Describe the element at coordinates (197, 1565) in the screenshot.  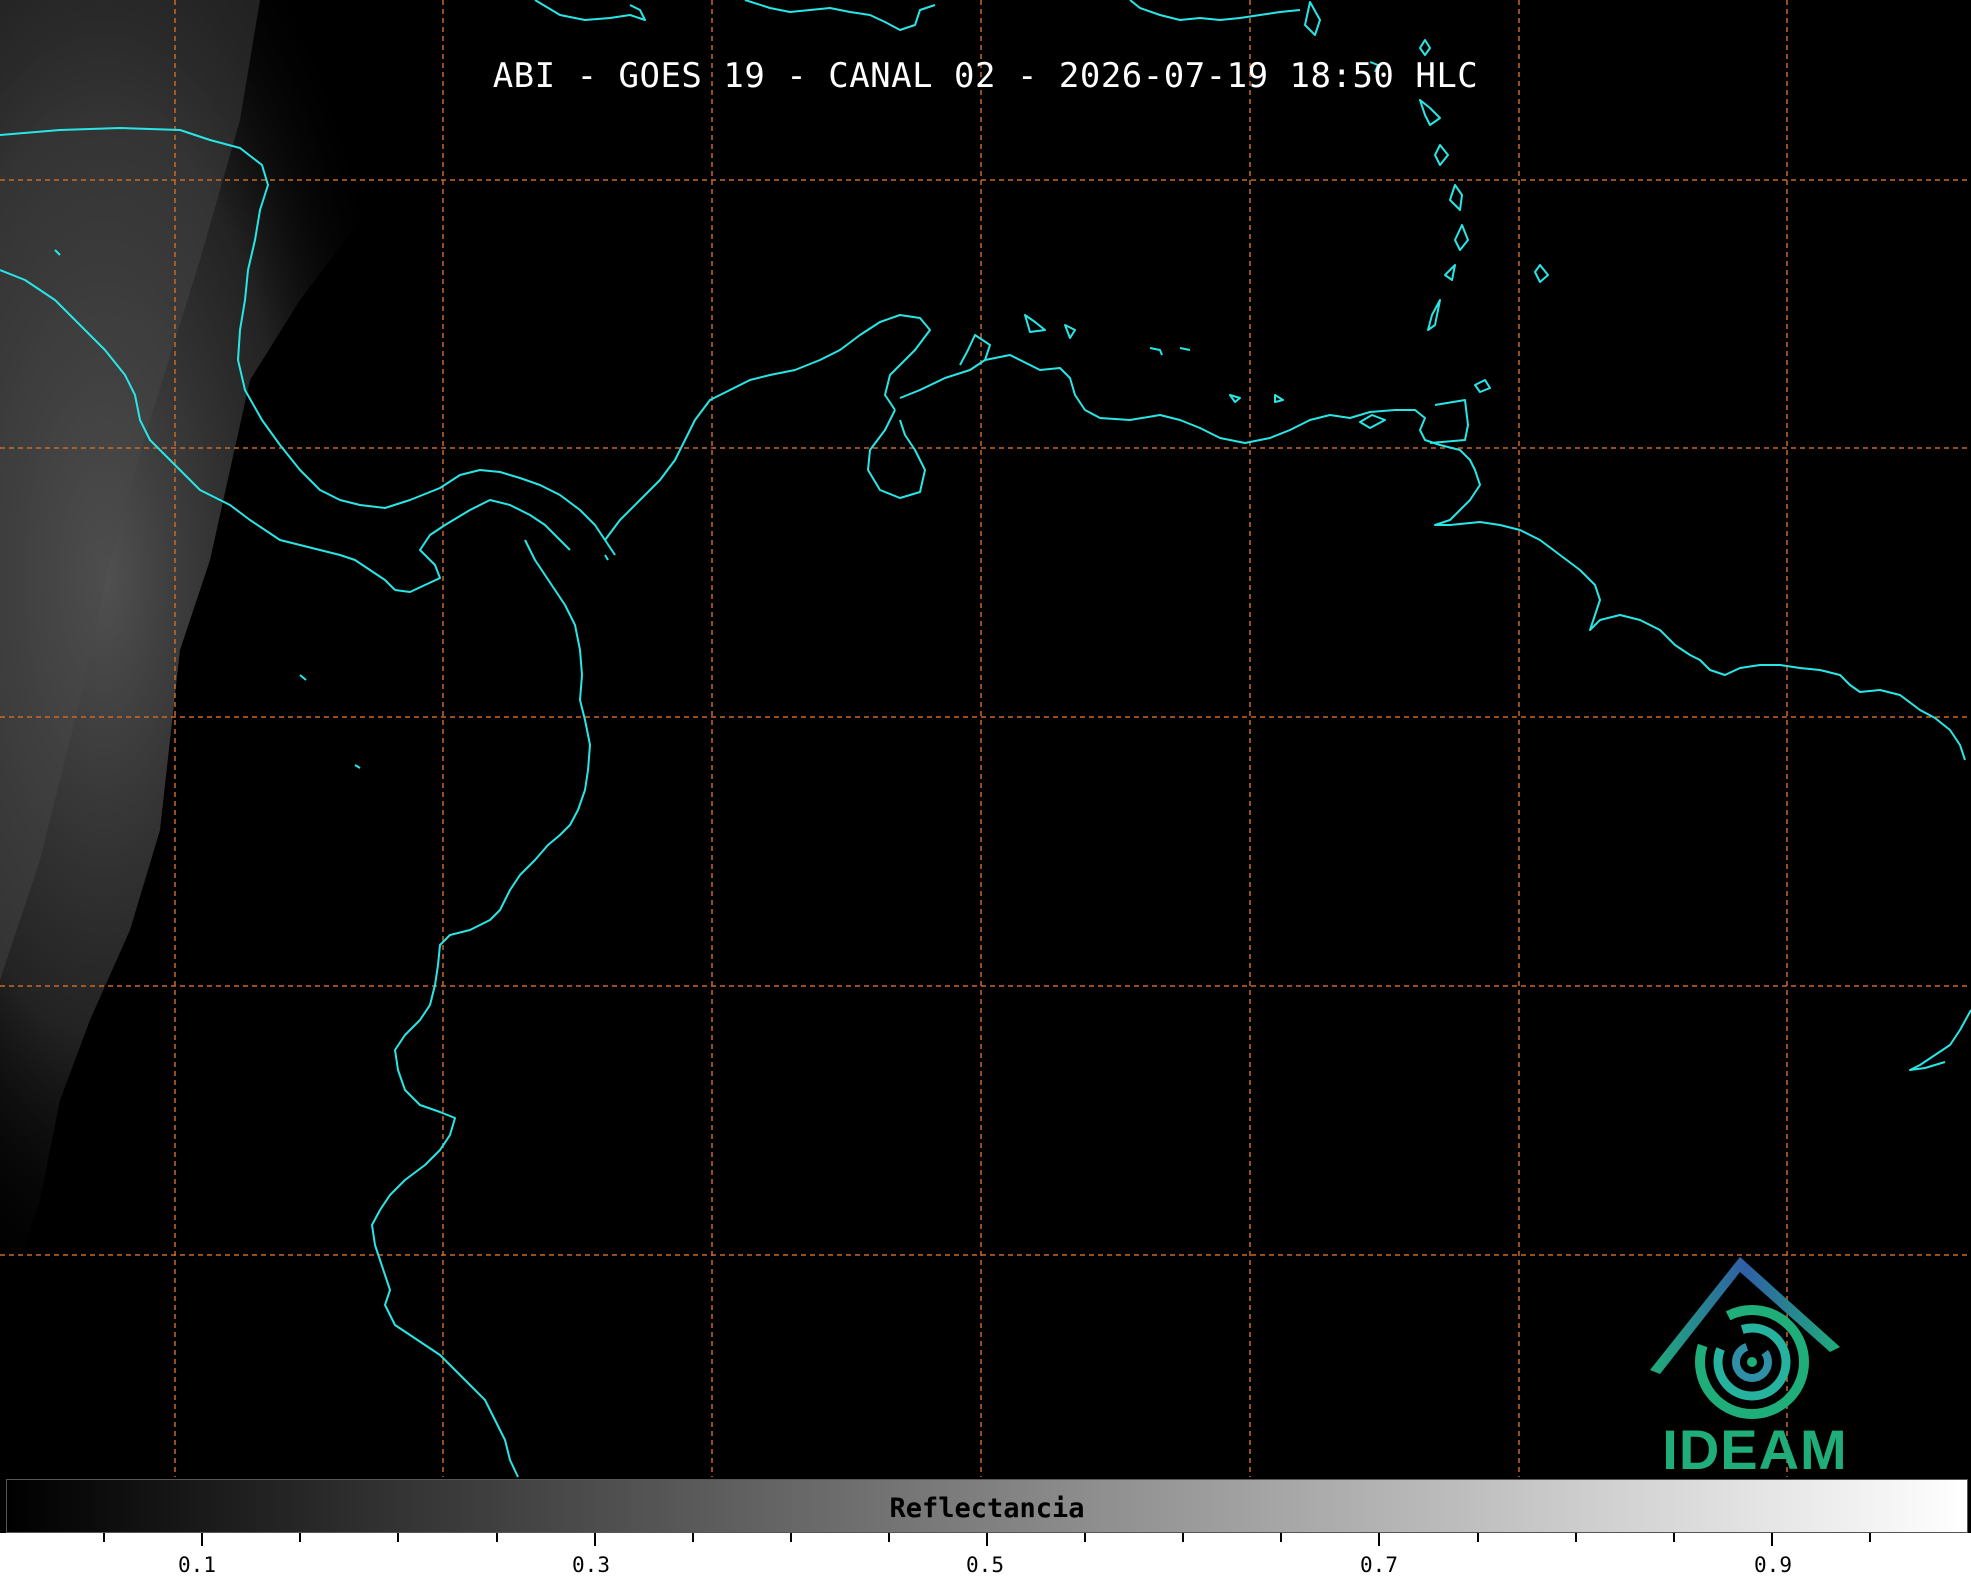
I see `tick-label: 0.1` at that location.